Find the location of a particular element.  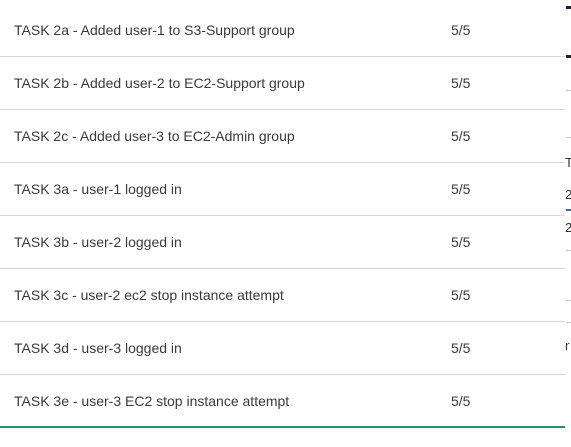

task-name: TASK 3a - user-1 logged in is located at coordinates (98, 189).